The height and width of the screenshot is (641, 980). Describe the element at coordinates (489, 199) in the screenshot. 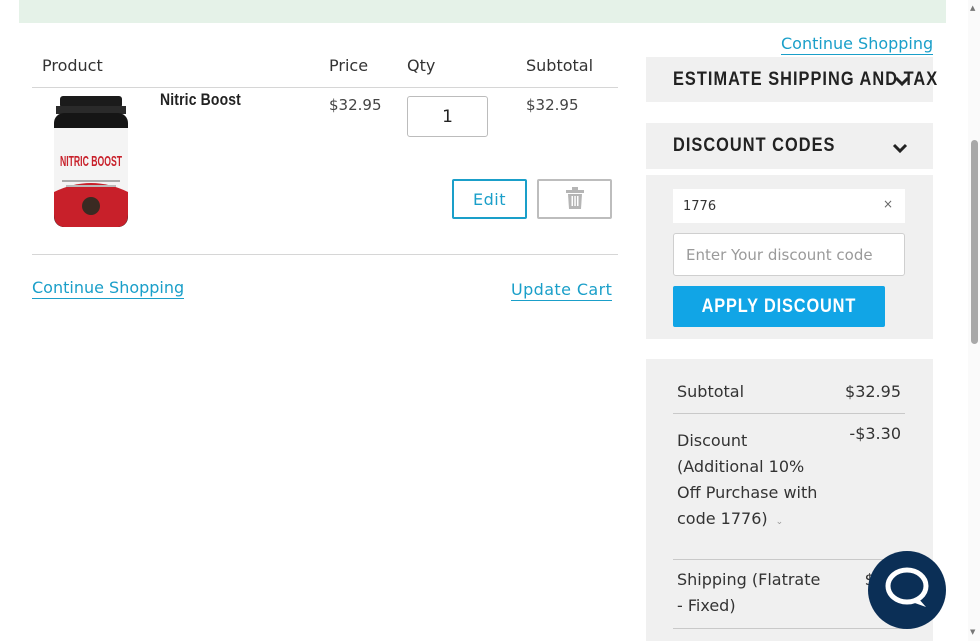

I see `edit-item-button: Edit` at that location.